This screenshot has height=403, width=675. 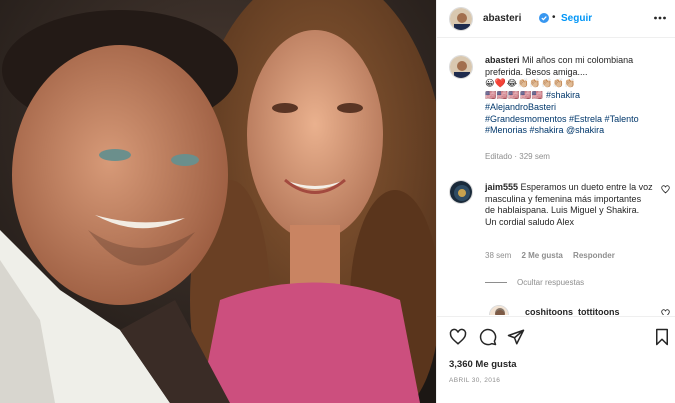 I want to click on comment-like-icon, so click(x=665, y=189).